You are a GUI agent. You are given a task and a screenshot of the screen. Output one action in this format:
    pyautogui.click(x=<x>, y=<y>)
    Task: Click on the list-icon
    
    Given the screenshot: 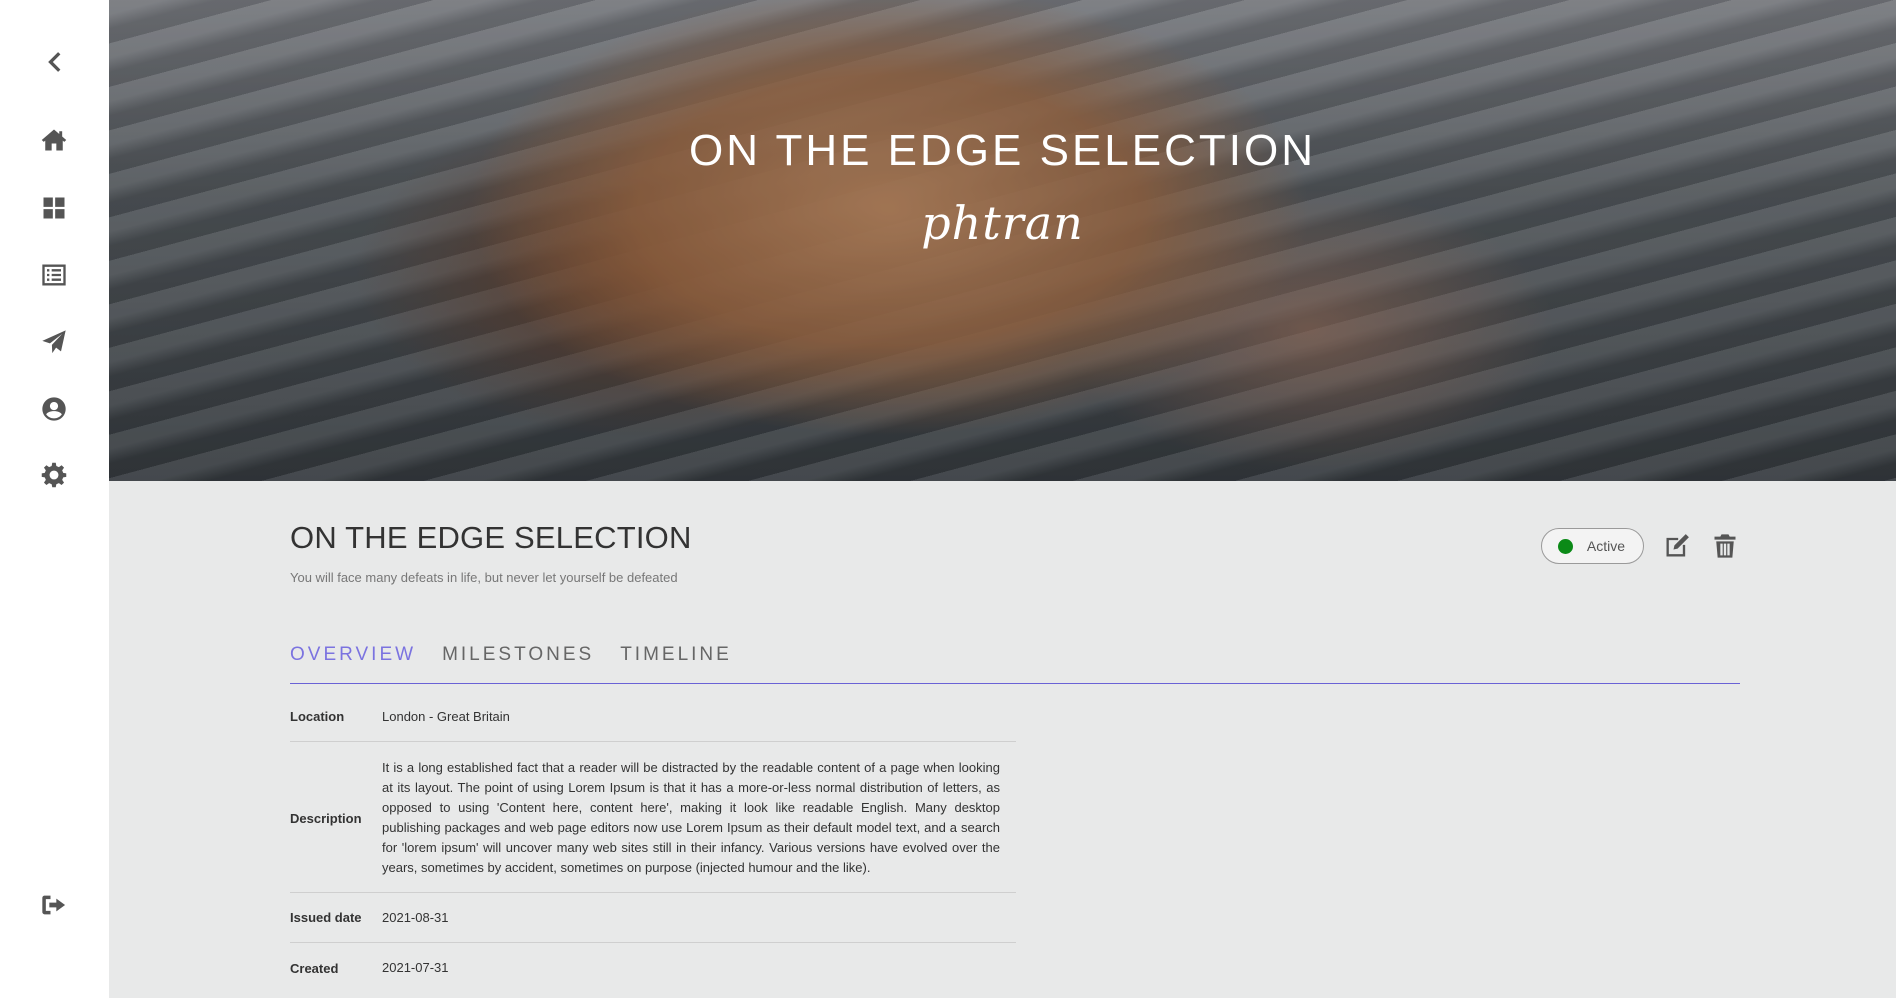 What is the action you would take?
    pyautogui.click(x=54, y=275)
    